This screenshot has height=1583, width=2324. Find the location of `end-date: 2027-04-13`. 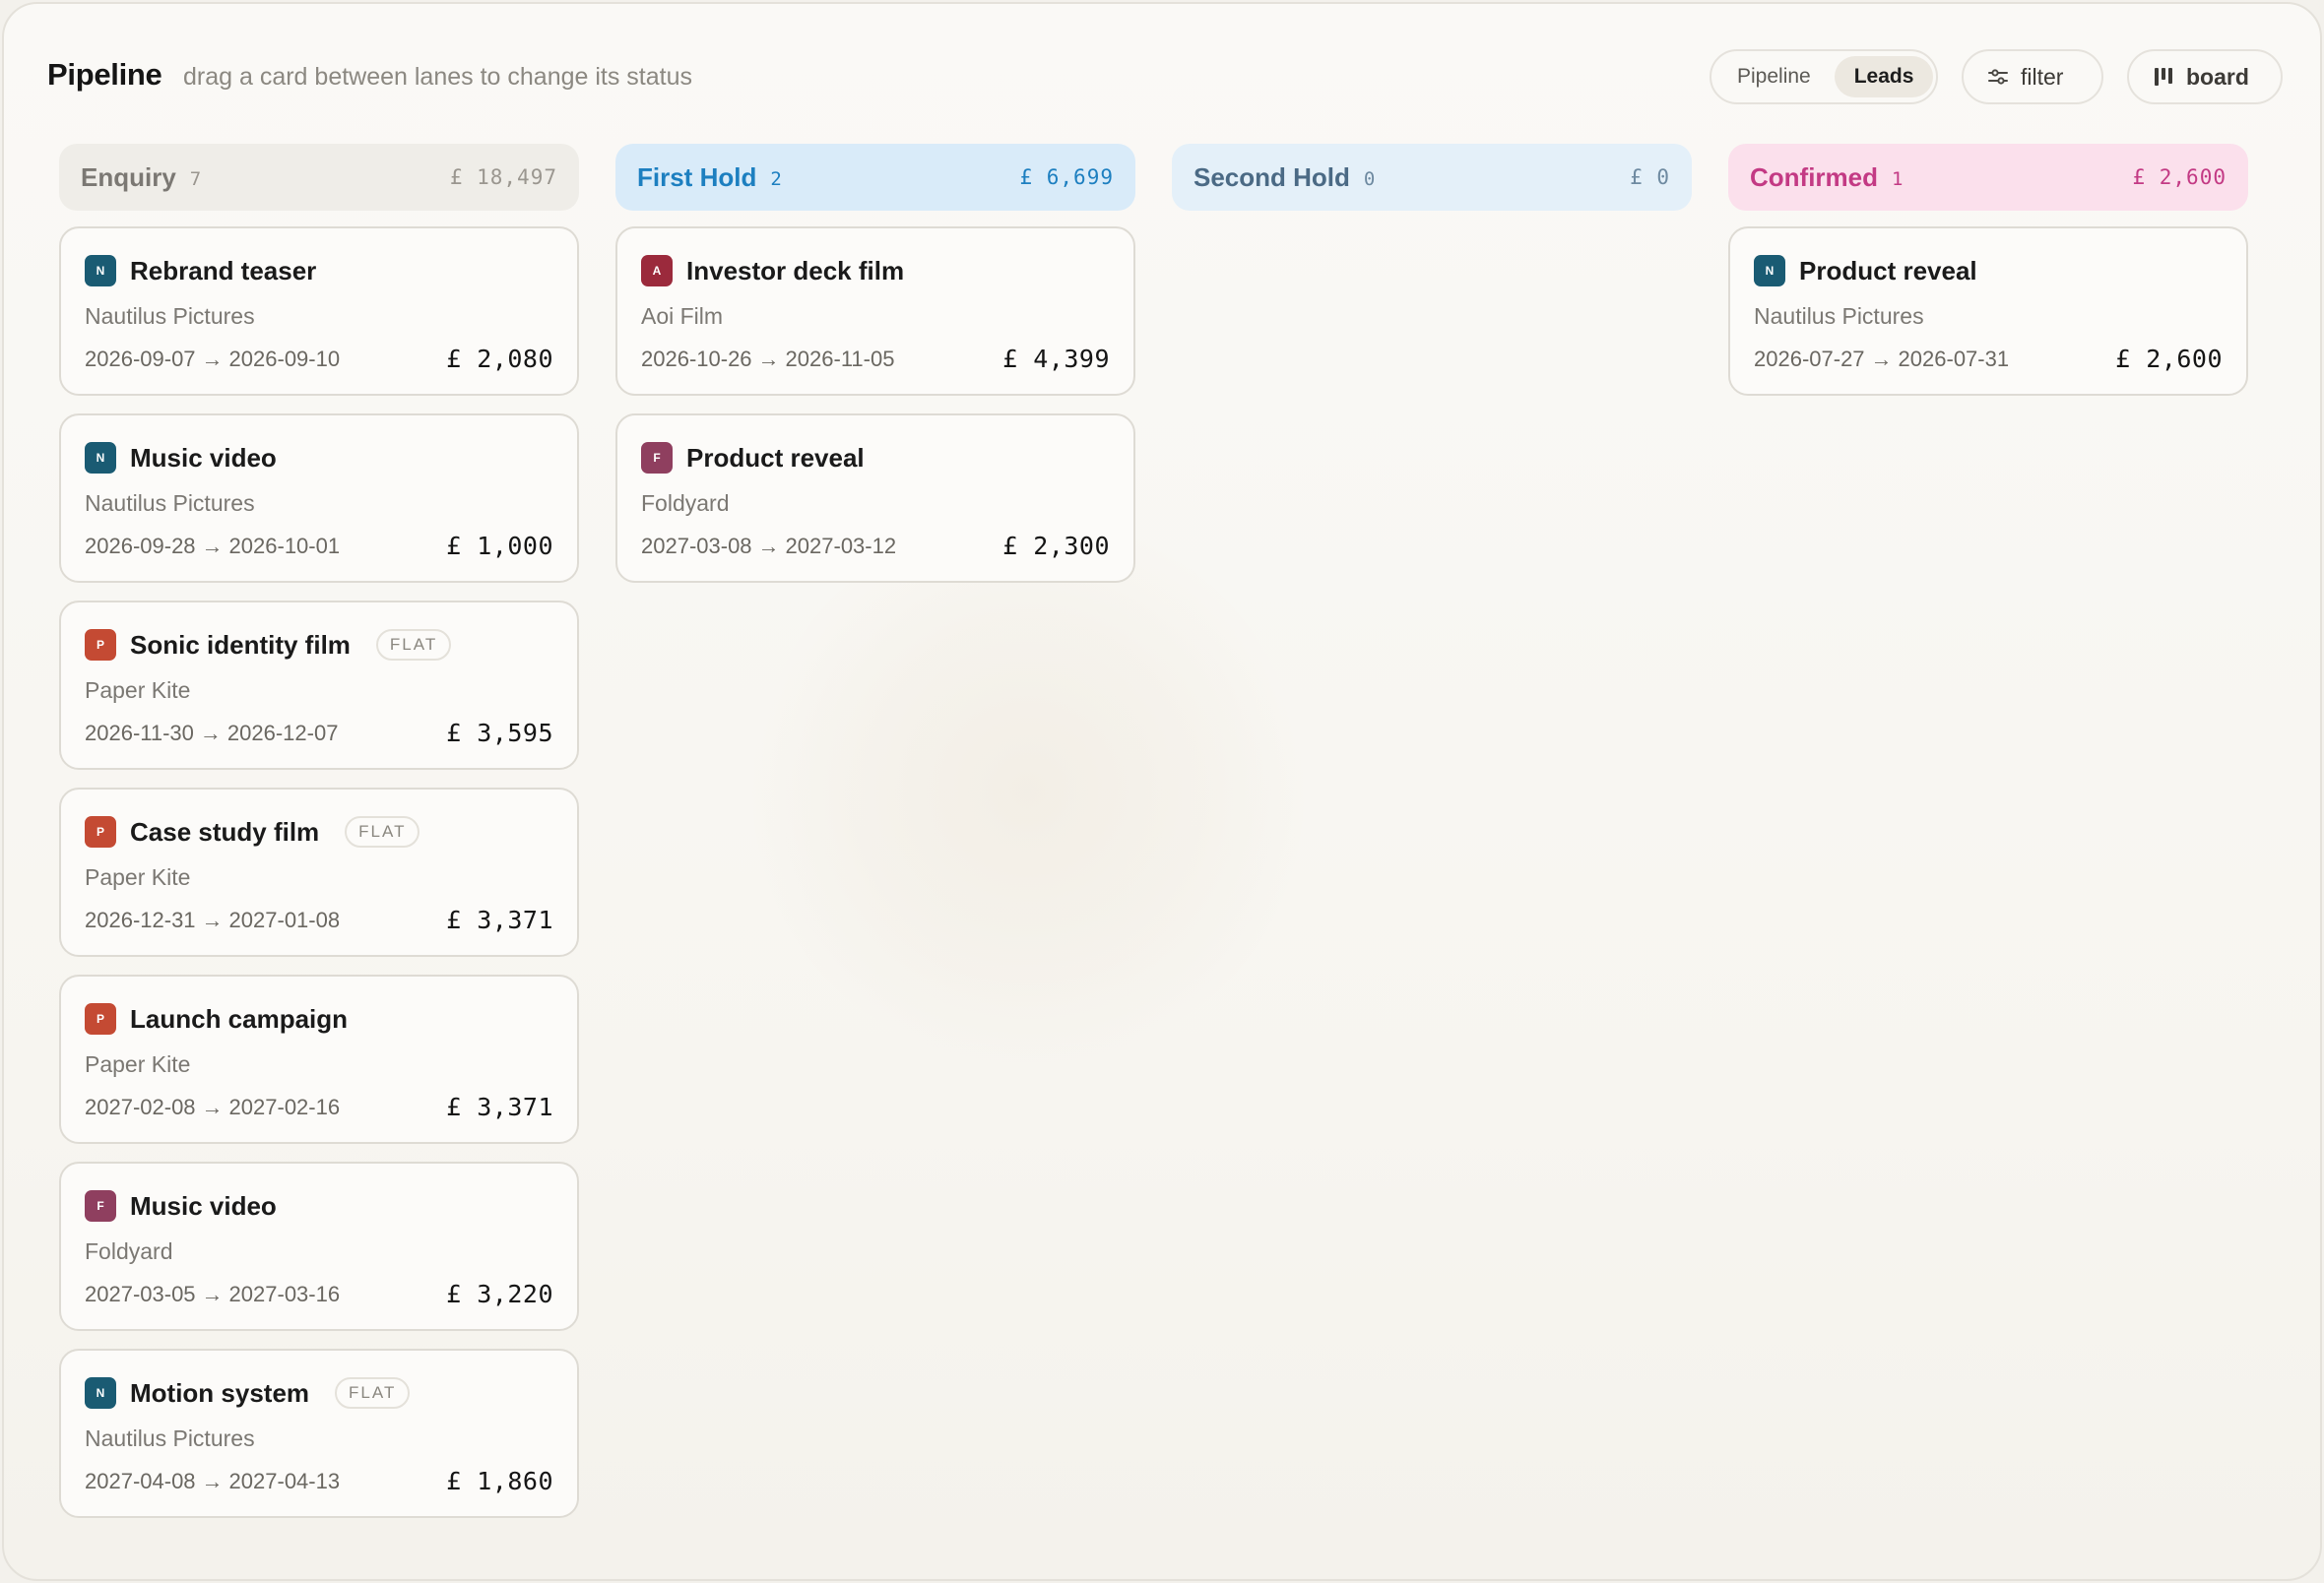

end-date: 2027-04-13 is located at coordinates (285, 1481).